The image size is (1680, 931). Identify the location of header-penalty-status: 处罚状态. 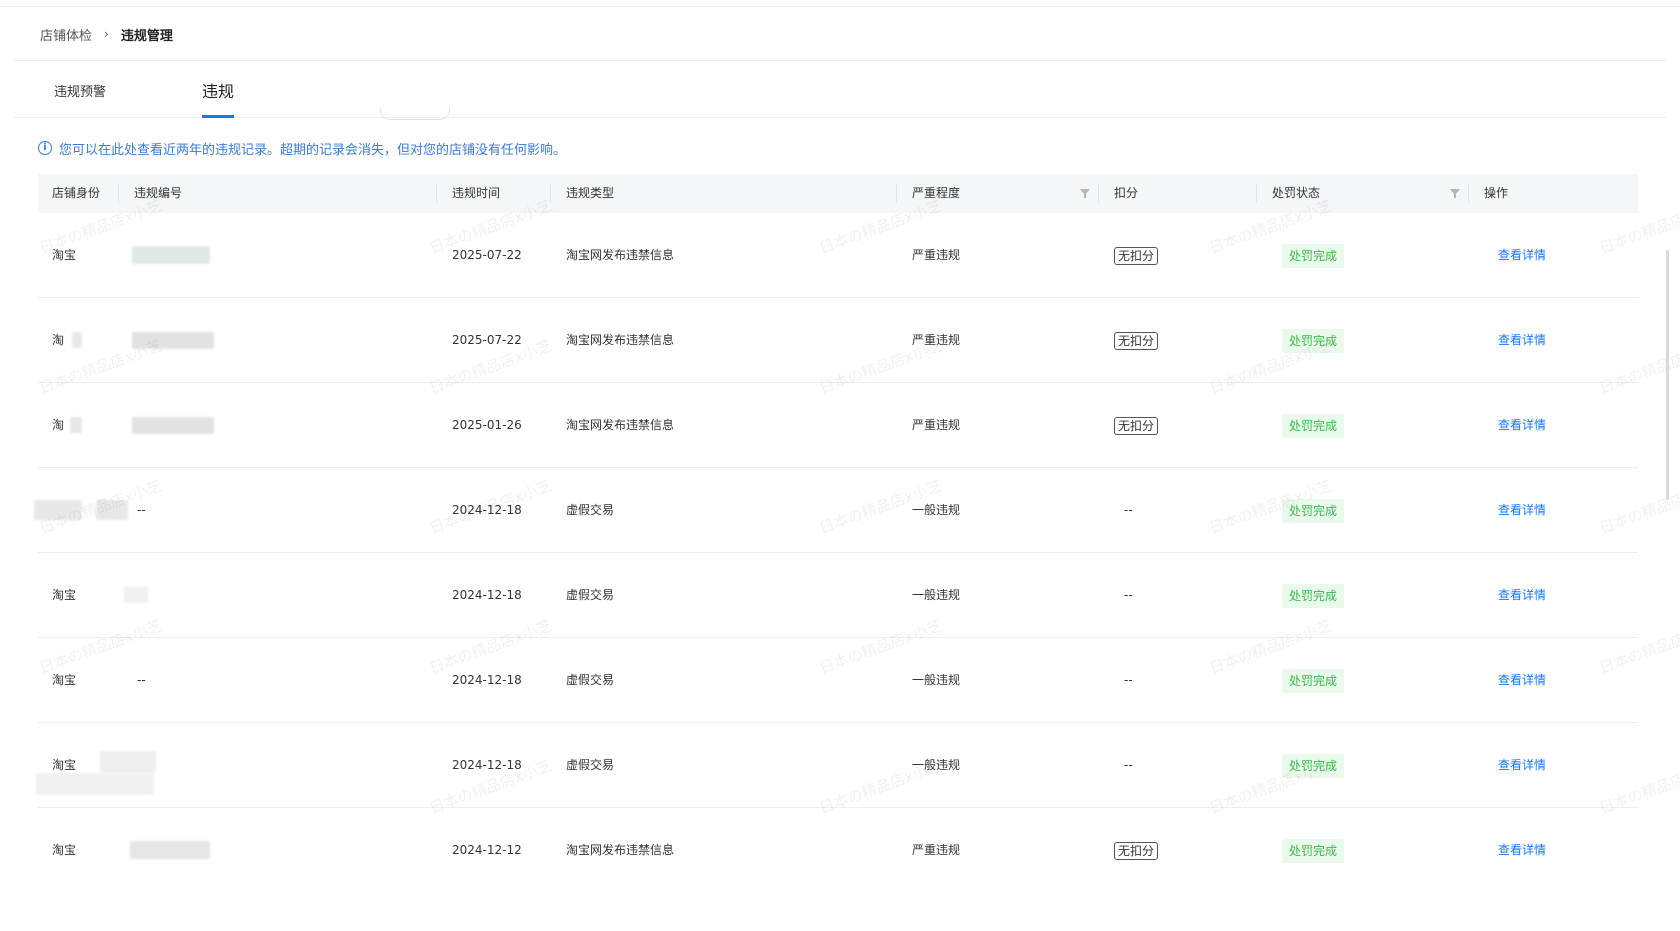
(1296, 193).